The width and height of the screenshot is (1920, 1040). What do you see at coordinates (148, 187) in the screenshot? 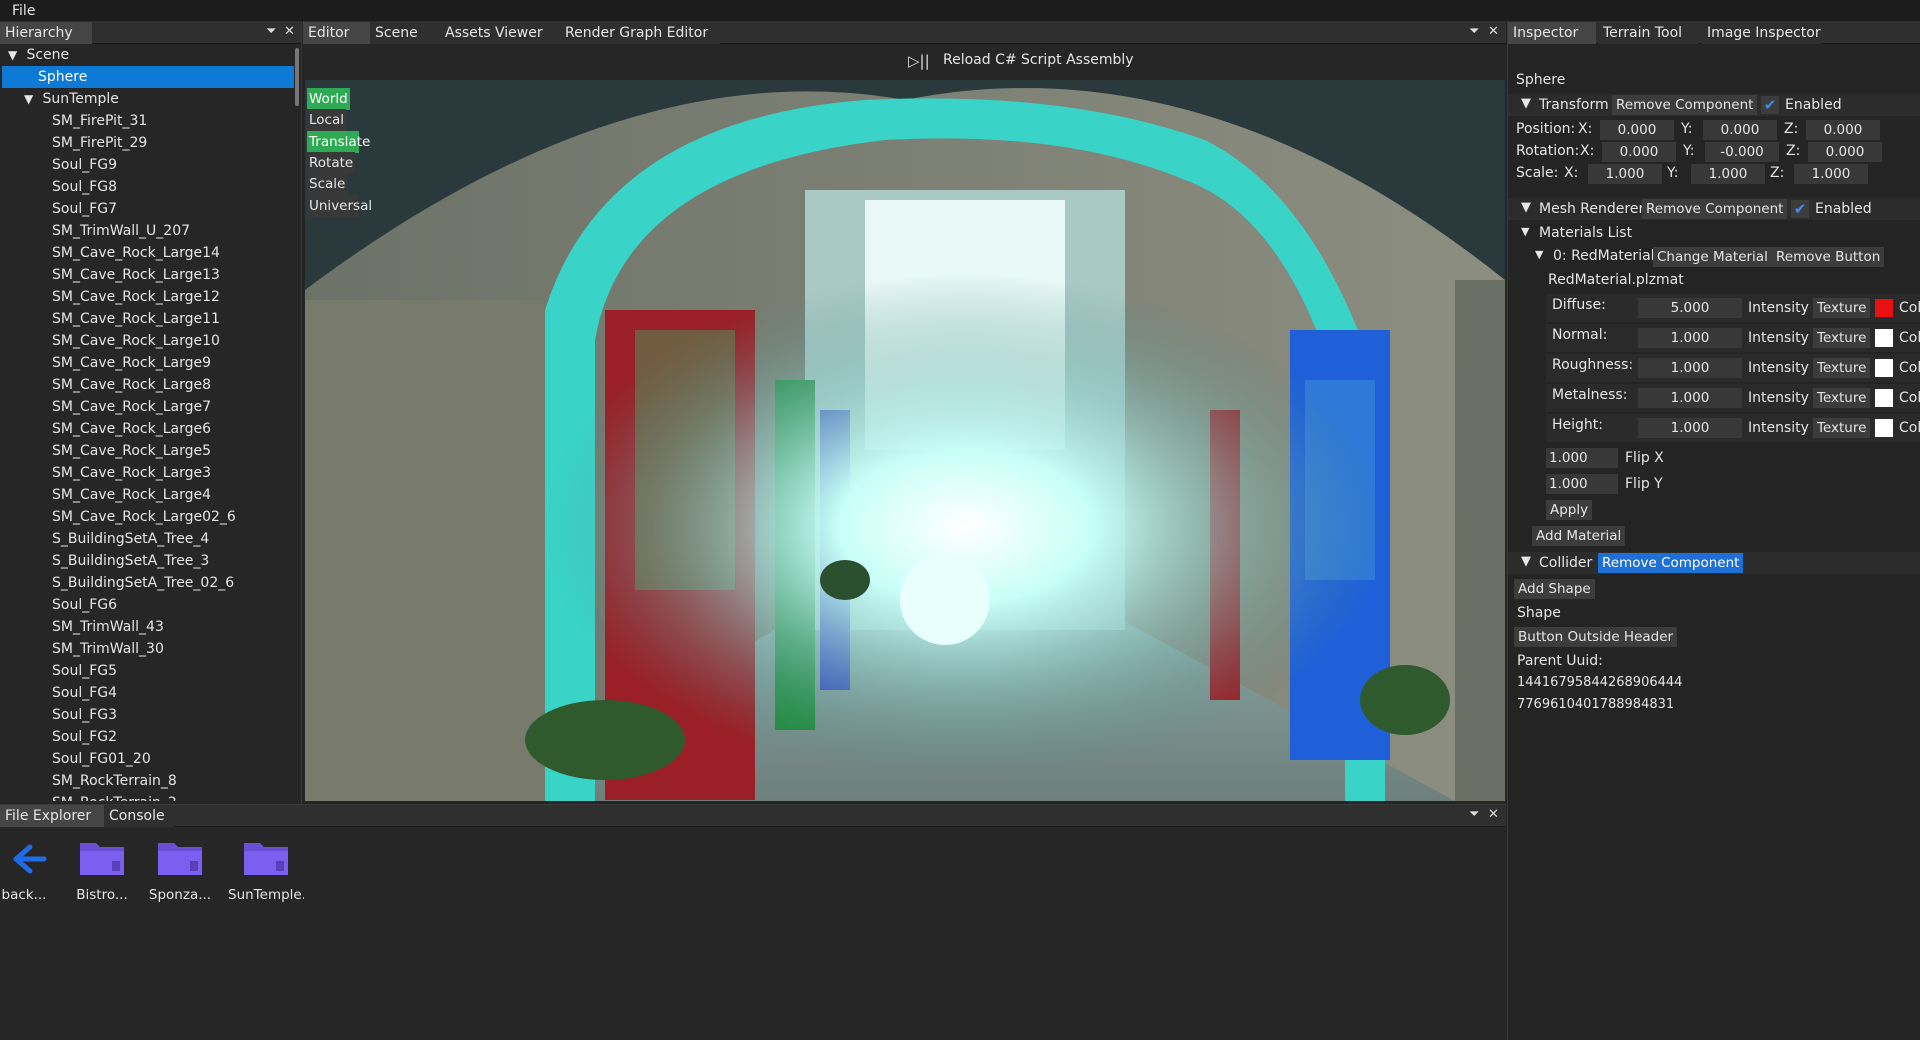
I see `tree-item: Soul_FG8` at bounding box center [148, 187].